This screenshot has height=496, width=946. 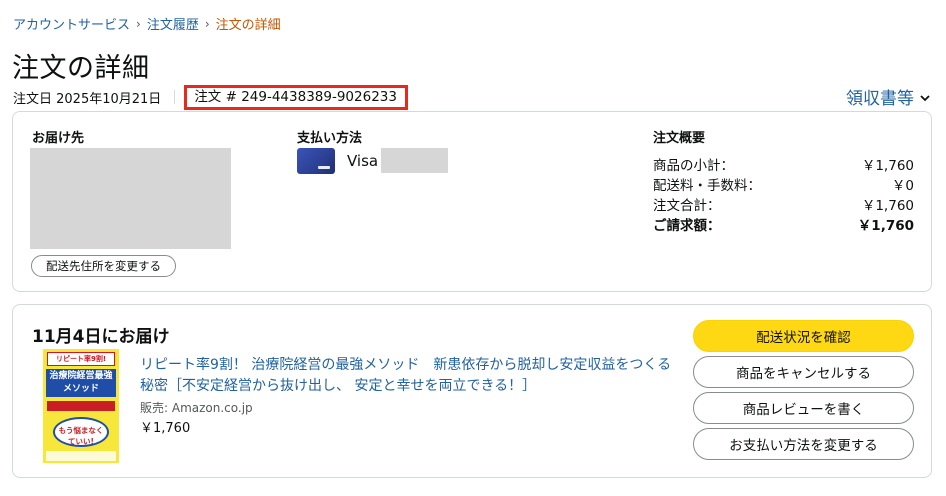 I want to click on change-payment-button: お支払い方法を変更する, so click(x=803, y=444).